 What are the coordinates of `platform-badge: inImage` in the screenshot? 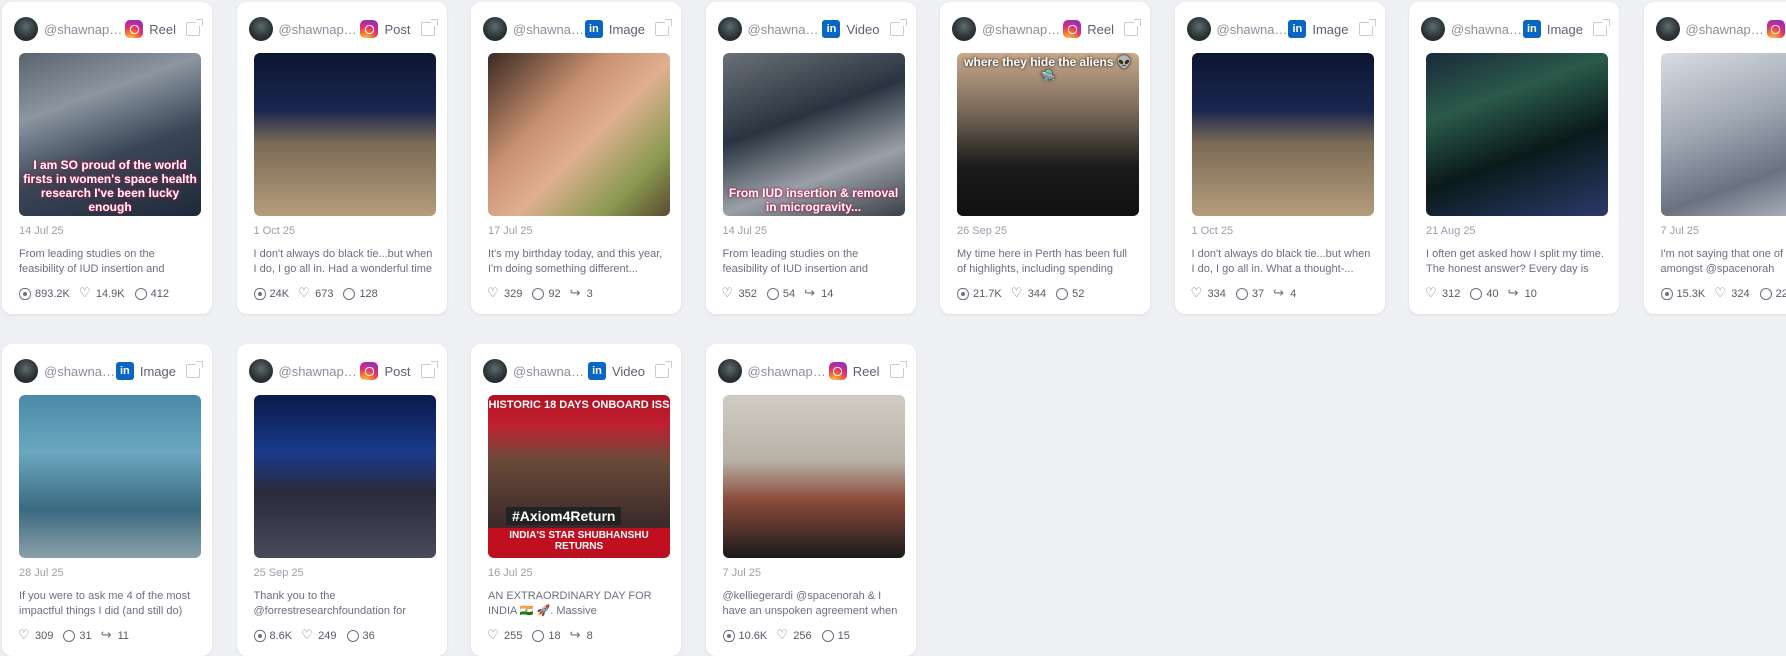 It's located at (158, 371).